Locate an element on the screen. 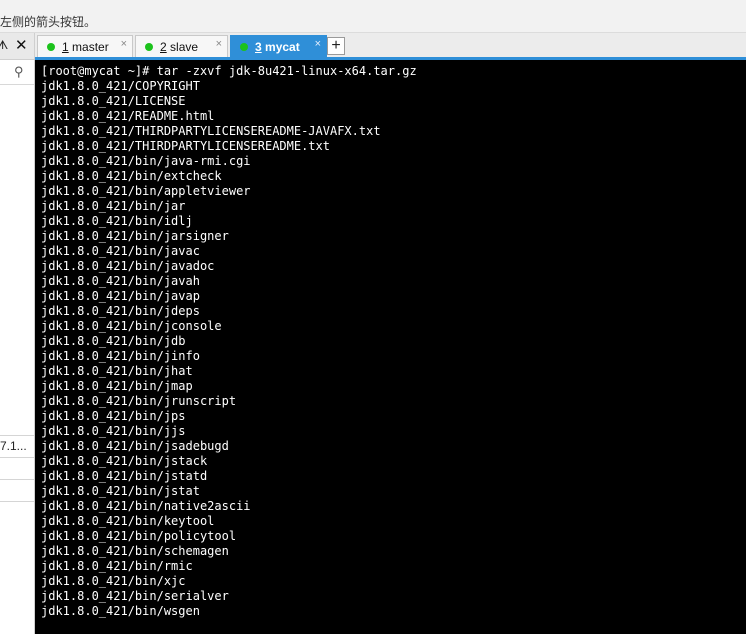 The width and height of the screenshot is (746, 634). search-icon: ⚲ is located at coordinates (19, 72).